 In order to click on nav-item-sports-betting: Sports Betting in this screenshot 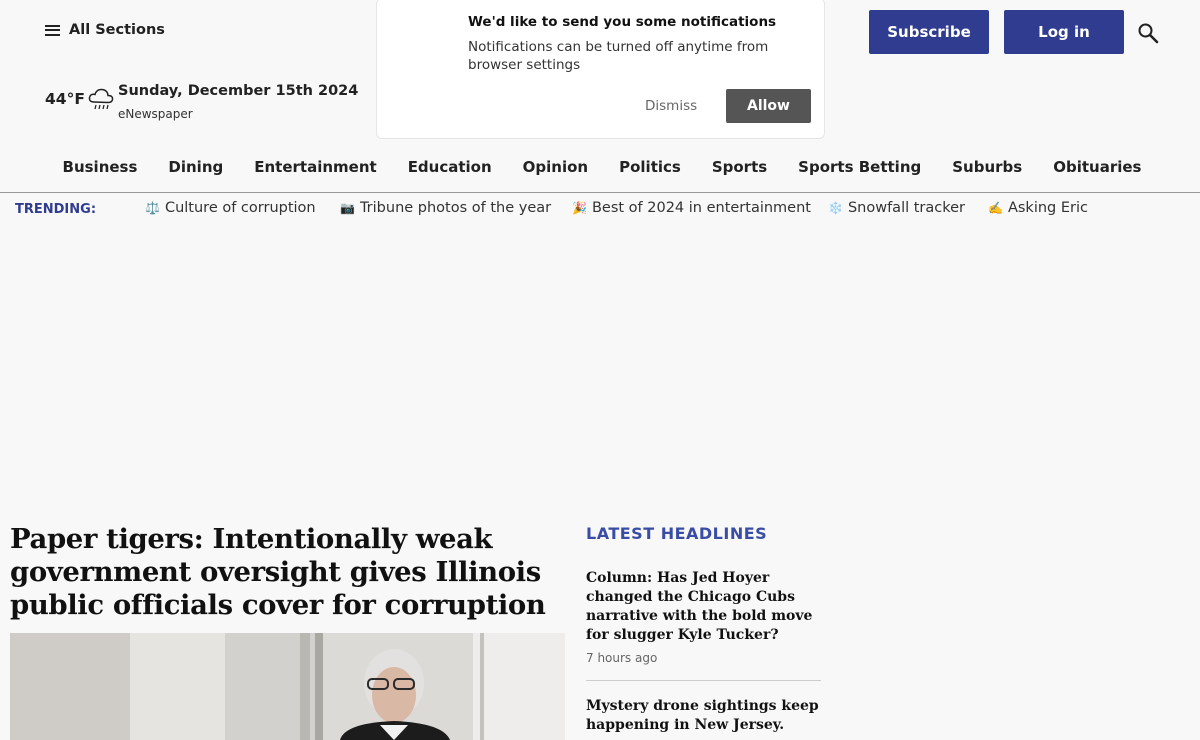, I will do `click(859, 167)`.